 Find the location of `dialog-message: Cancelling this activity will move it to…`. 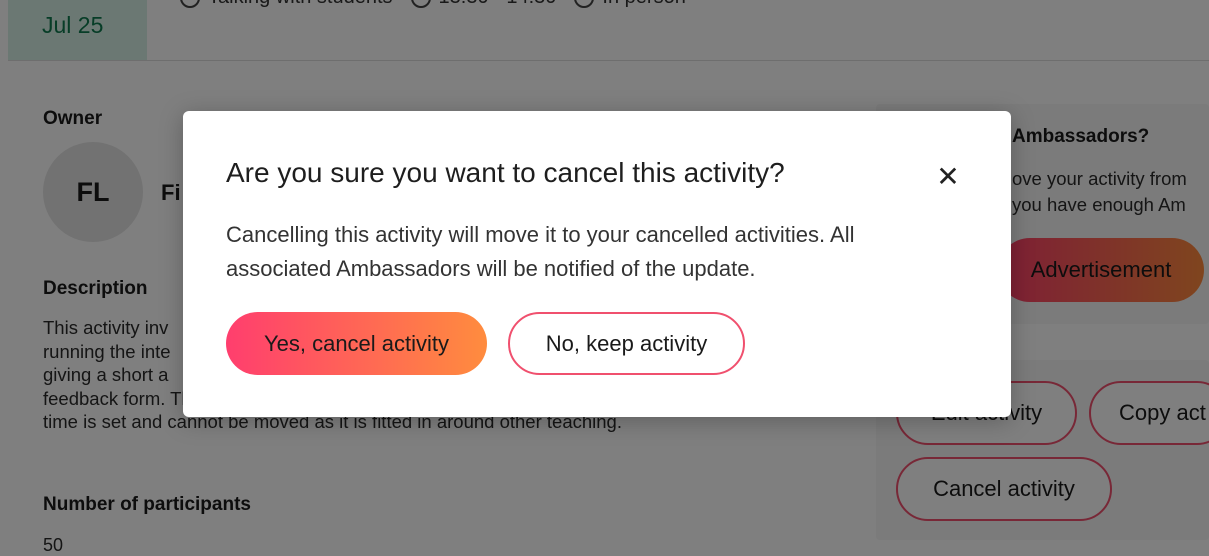

dialog-message: Cancelling this activity will move it to… is located at coordinates (601, 252).